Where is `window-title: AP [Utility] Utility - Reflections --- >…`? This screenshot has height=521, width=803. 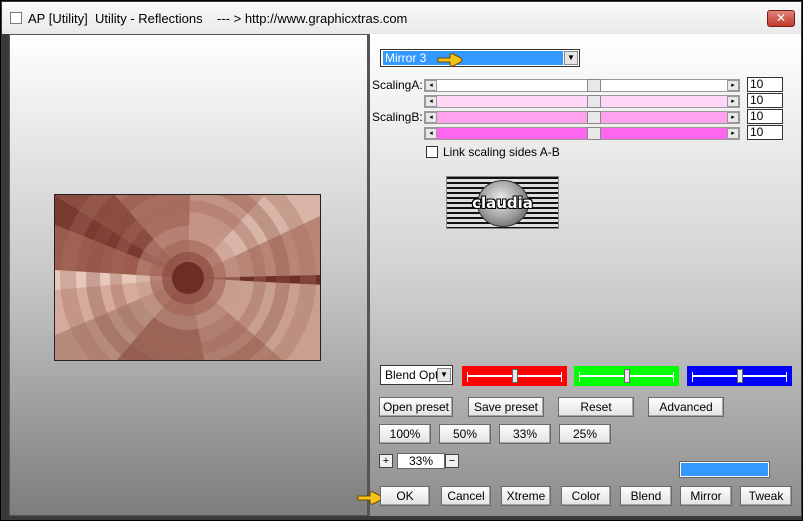
window-title: AP [Utility] Utility - Reflections --- >… is located at coordinates (218, 18).